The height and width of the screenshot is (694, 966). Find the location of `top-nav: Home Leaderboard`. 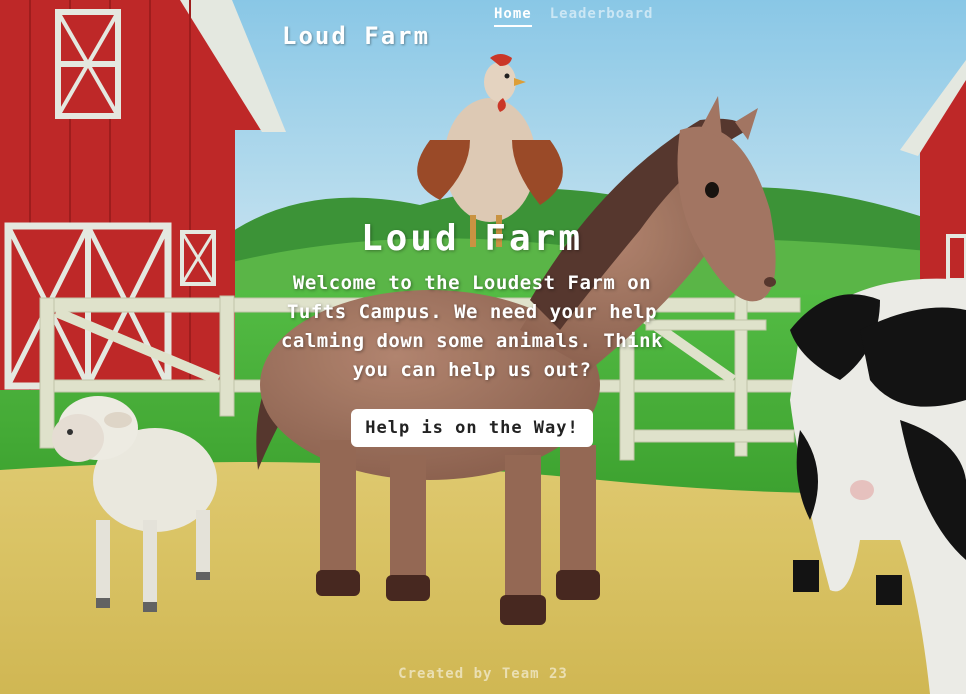

top-nav: Home Leaderboard is located at coordinates (573, 16).